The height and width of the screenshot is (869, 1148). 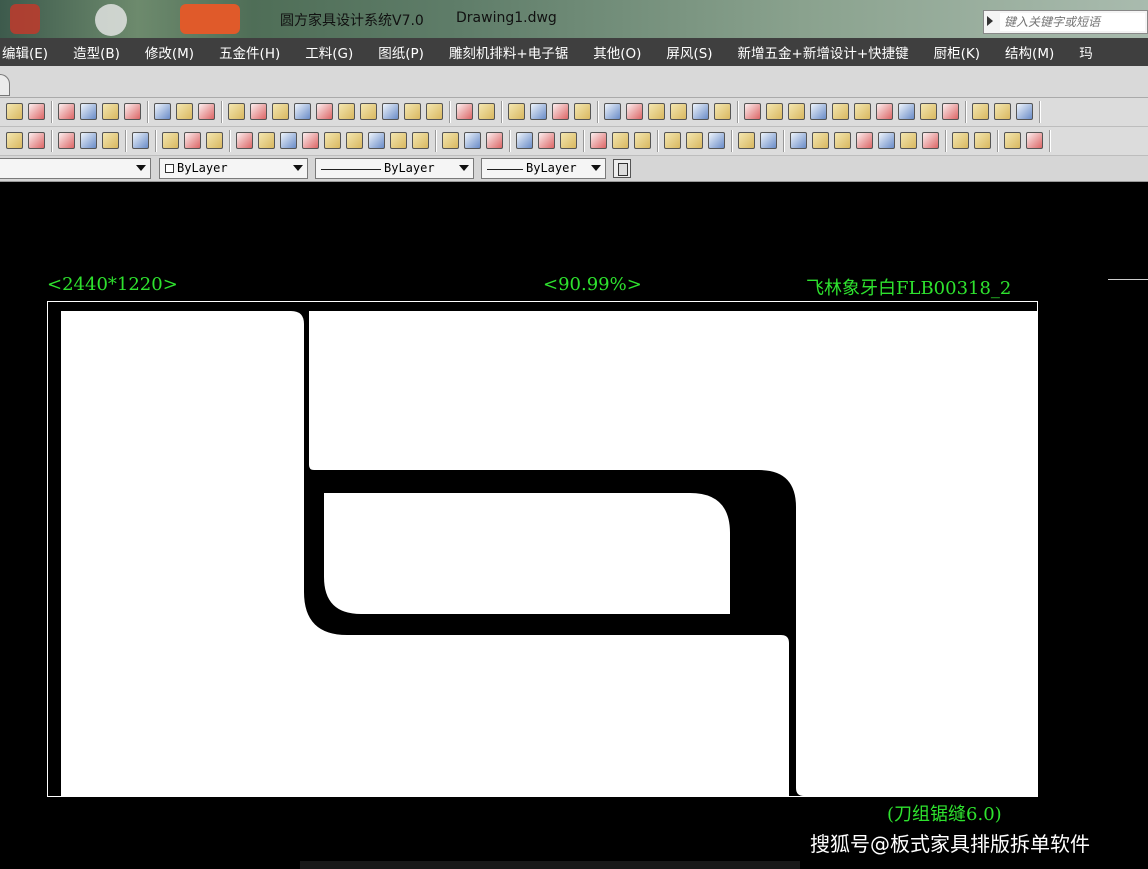 What do you see at coordinates (25, 52) in the screenshot?
I see `menu-edit: 编辑(E)` at bounding box center [25, 52].